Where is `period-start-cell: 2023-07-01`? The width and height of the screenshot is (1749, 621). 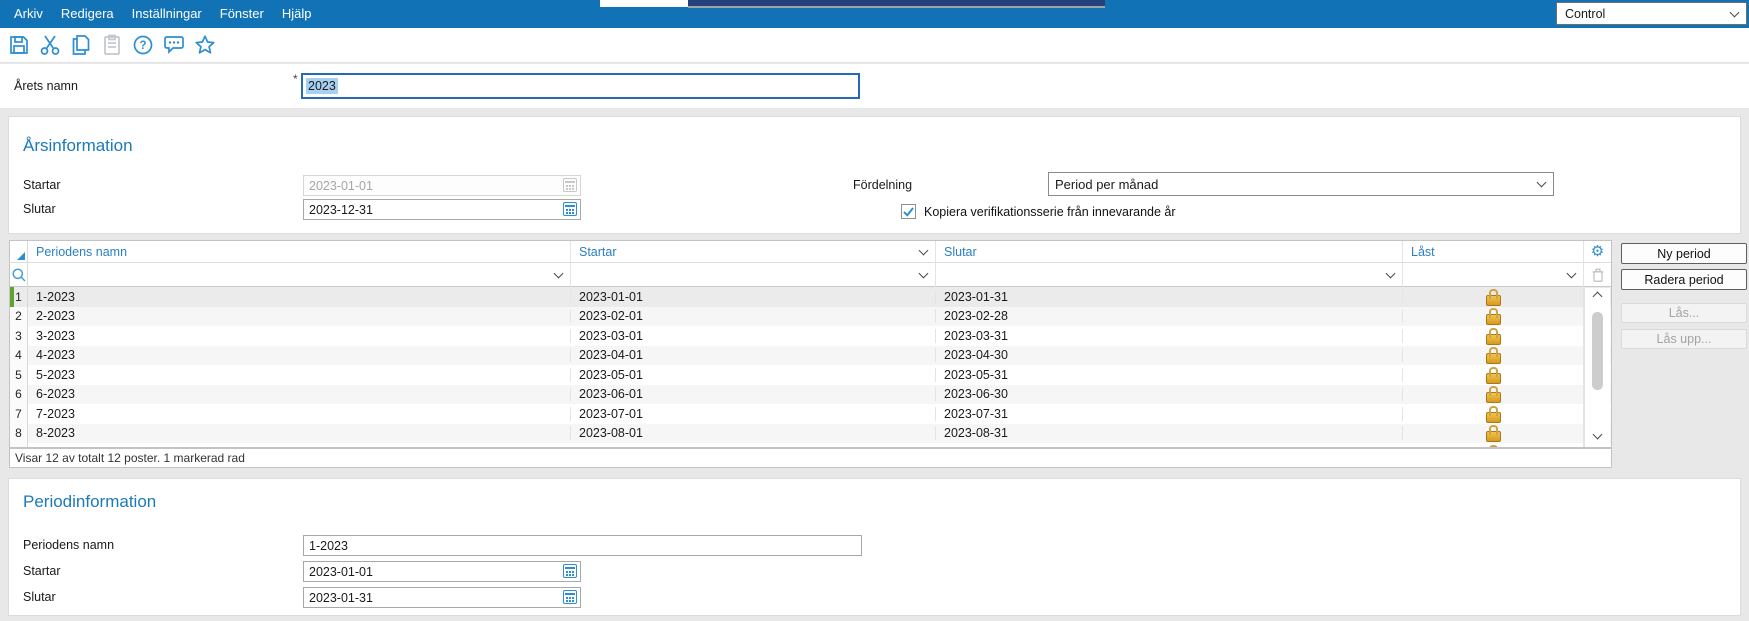
period-start-cell: 2023-07-01 is located at coordinates (753, 413).